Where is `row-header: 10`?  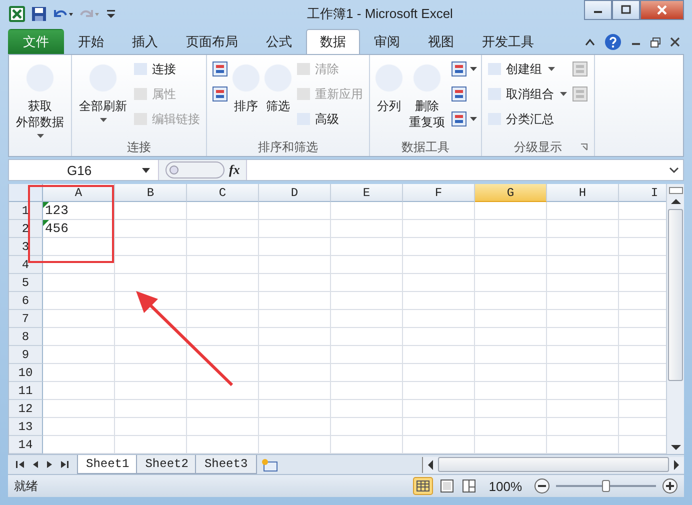 row-header: 10 is located at coordinates (26, 373).